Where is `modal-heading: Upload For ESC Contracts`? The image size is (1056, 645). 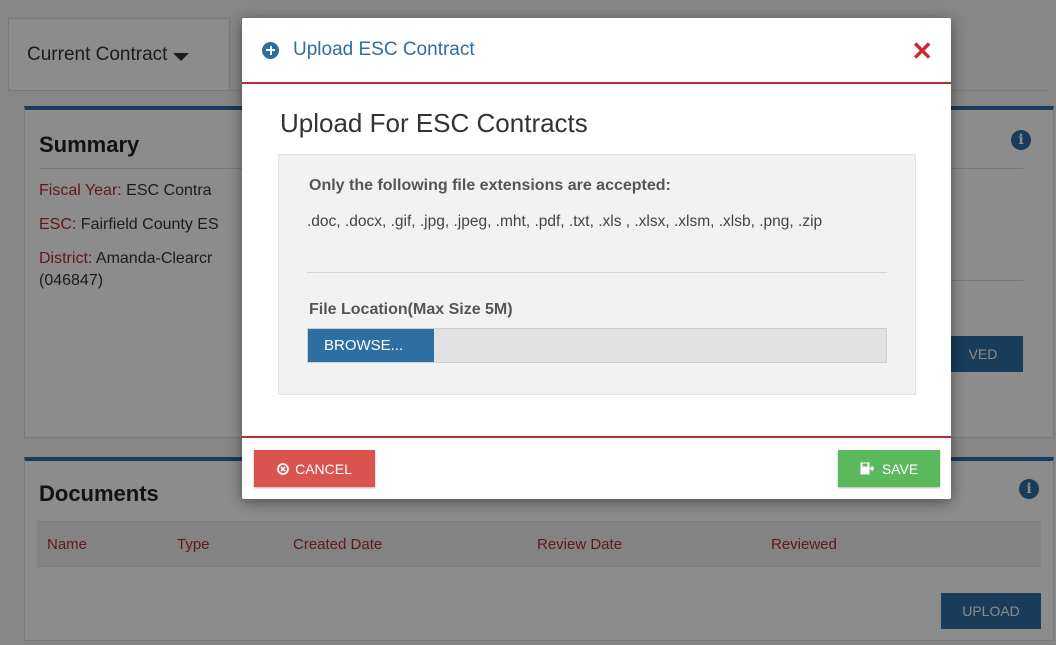
modal-heading: Upload For ESC Contracts is located at coordinates (434, 123).